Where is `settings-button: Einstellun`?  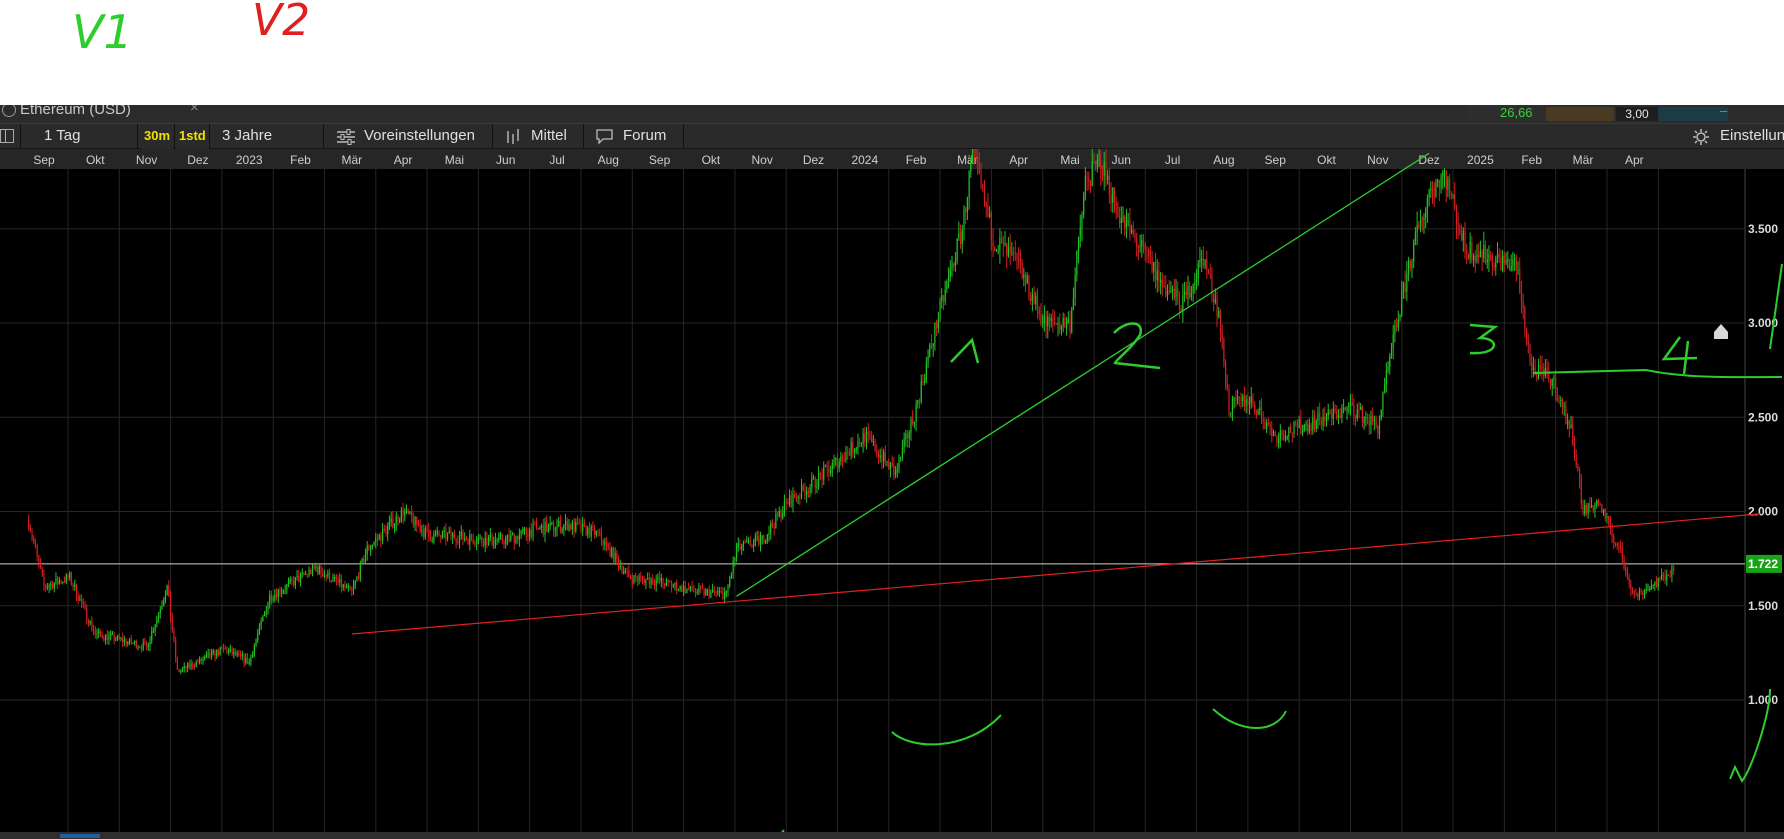 settings-button: Einstellun is located at coordinates (1752, 136).